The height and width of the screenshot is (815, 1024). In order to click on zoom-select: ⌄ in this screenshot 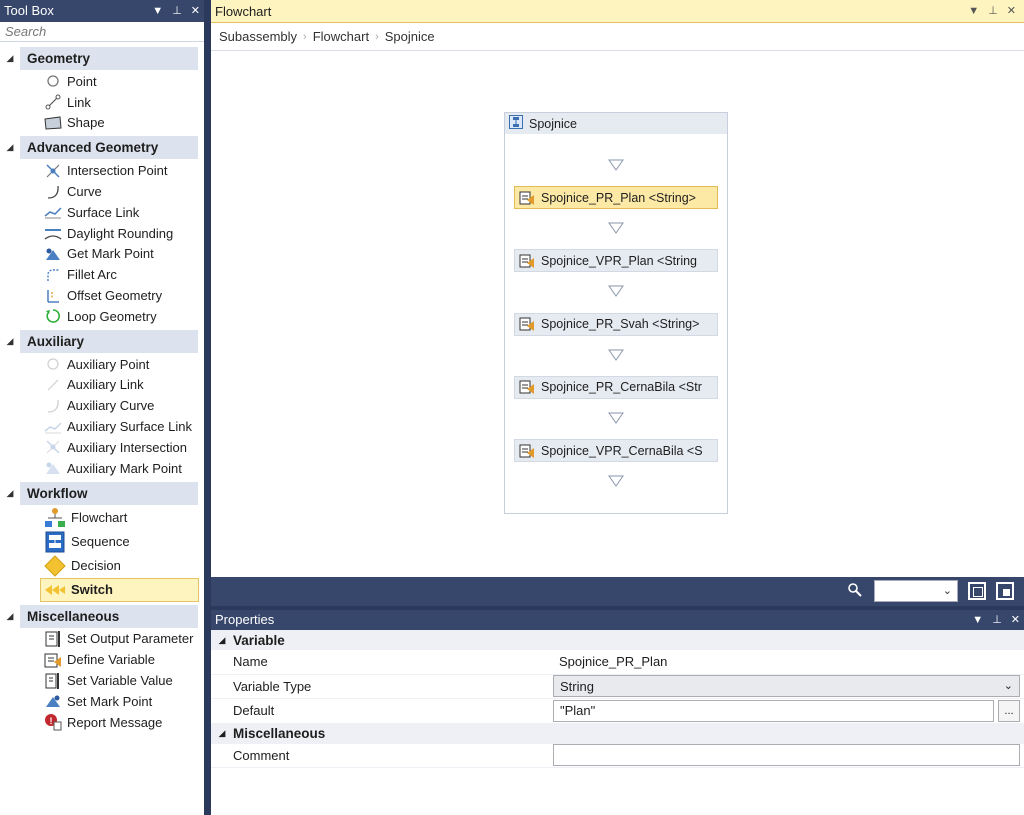, I will do `click(916, 591)`.